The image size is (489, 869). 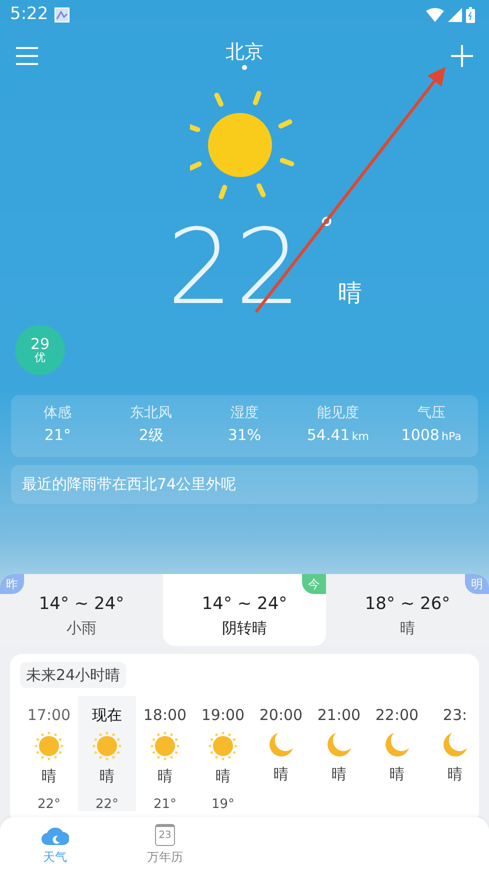 What do you see at coordinates (73, 675) in the screenshot?
I see `hourly-summary: 未来24小时晴` at bounding box center [73, 675].